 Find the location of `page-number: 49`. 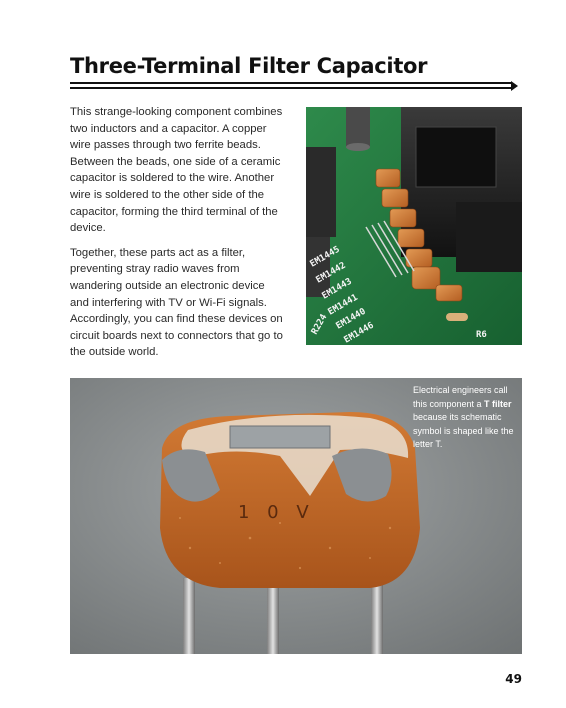

page-number: 49 is located at coordinates (513, 679).